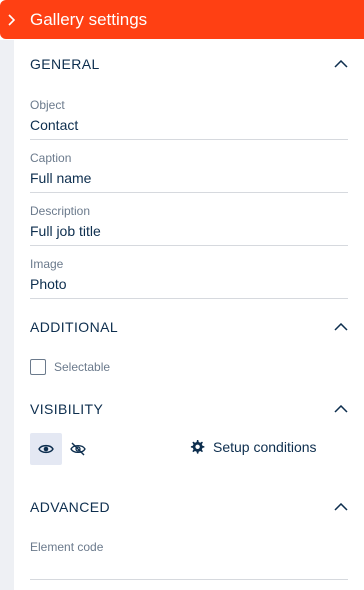 This screenshot has height=590, width=364. I want to click on visible-button, so click(46, 449).